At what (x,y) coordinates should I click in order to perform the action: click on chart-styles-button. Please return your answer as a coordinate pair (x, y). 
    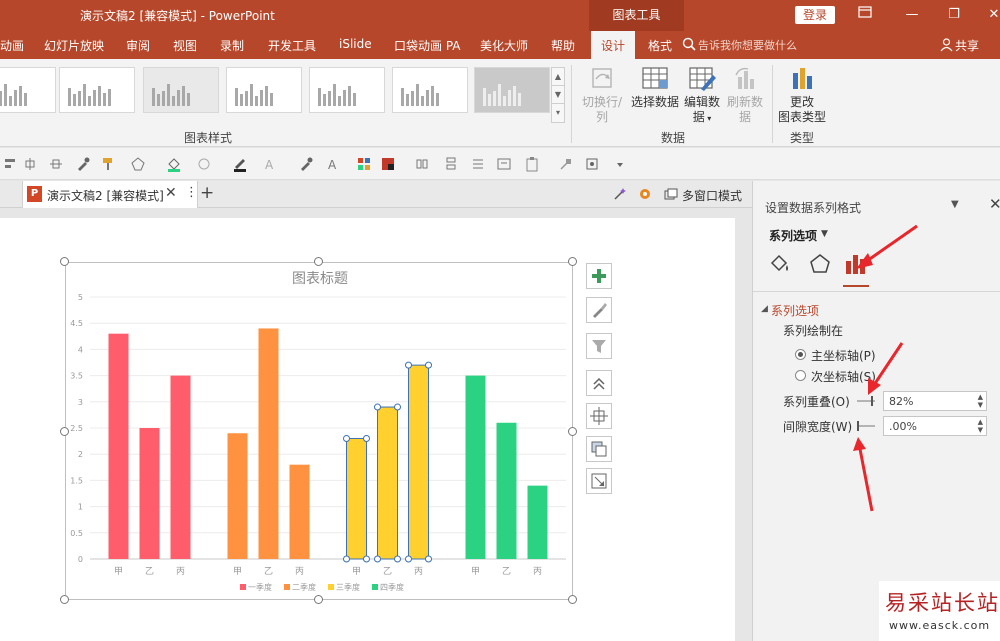
    Looking at the image, I should click on (599, 310).